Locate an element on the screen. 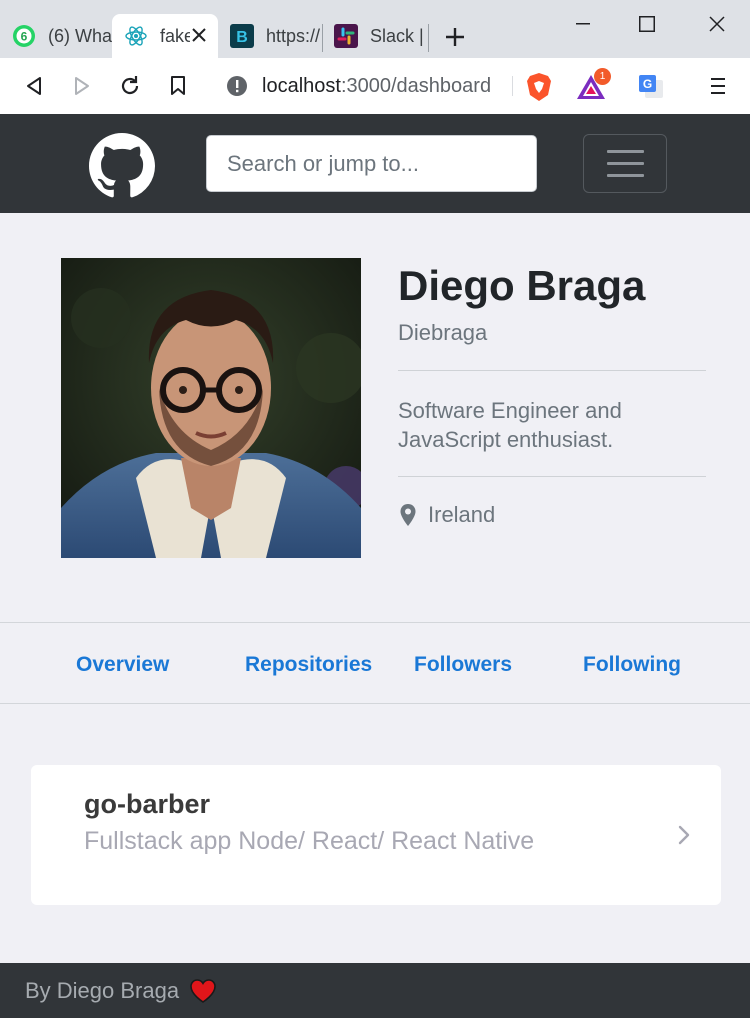 This screenshot has height=1018, width=750. translate-icon: G is located at coordinates (651, 86).